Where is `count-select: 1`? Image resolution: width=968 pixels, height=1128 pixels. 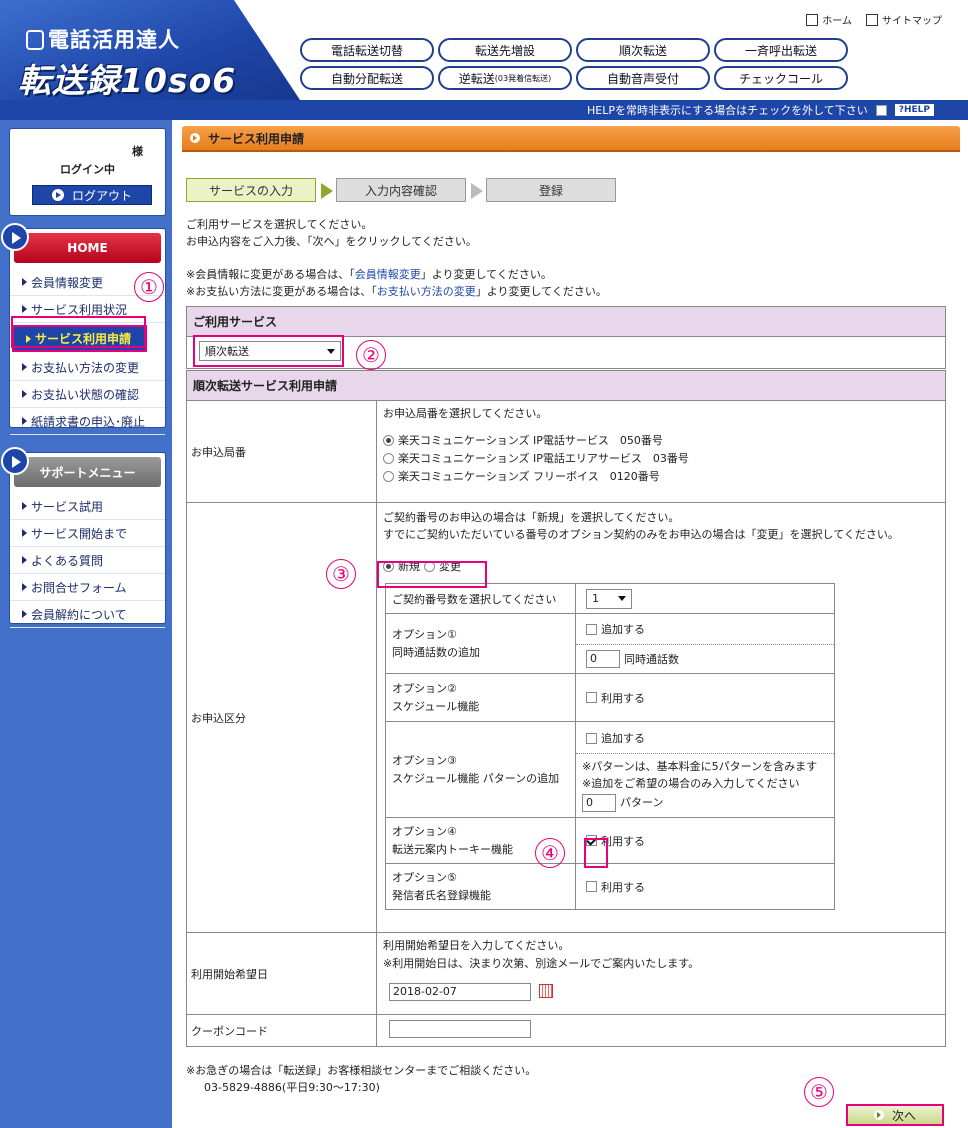
count-select: 1 is located at coordinates (609, 598).